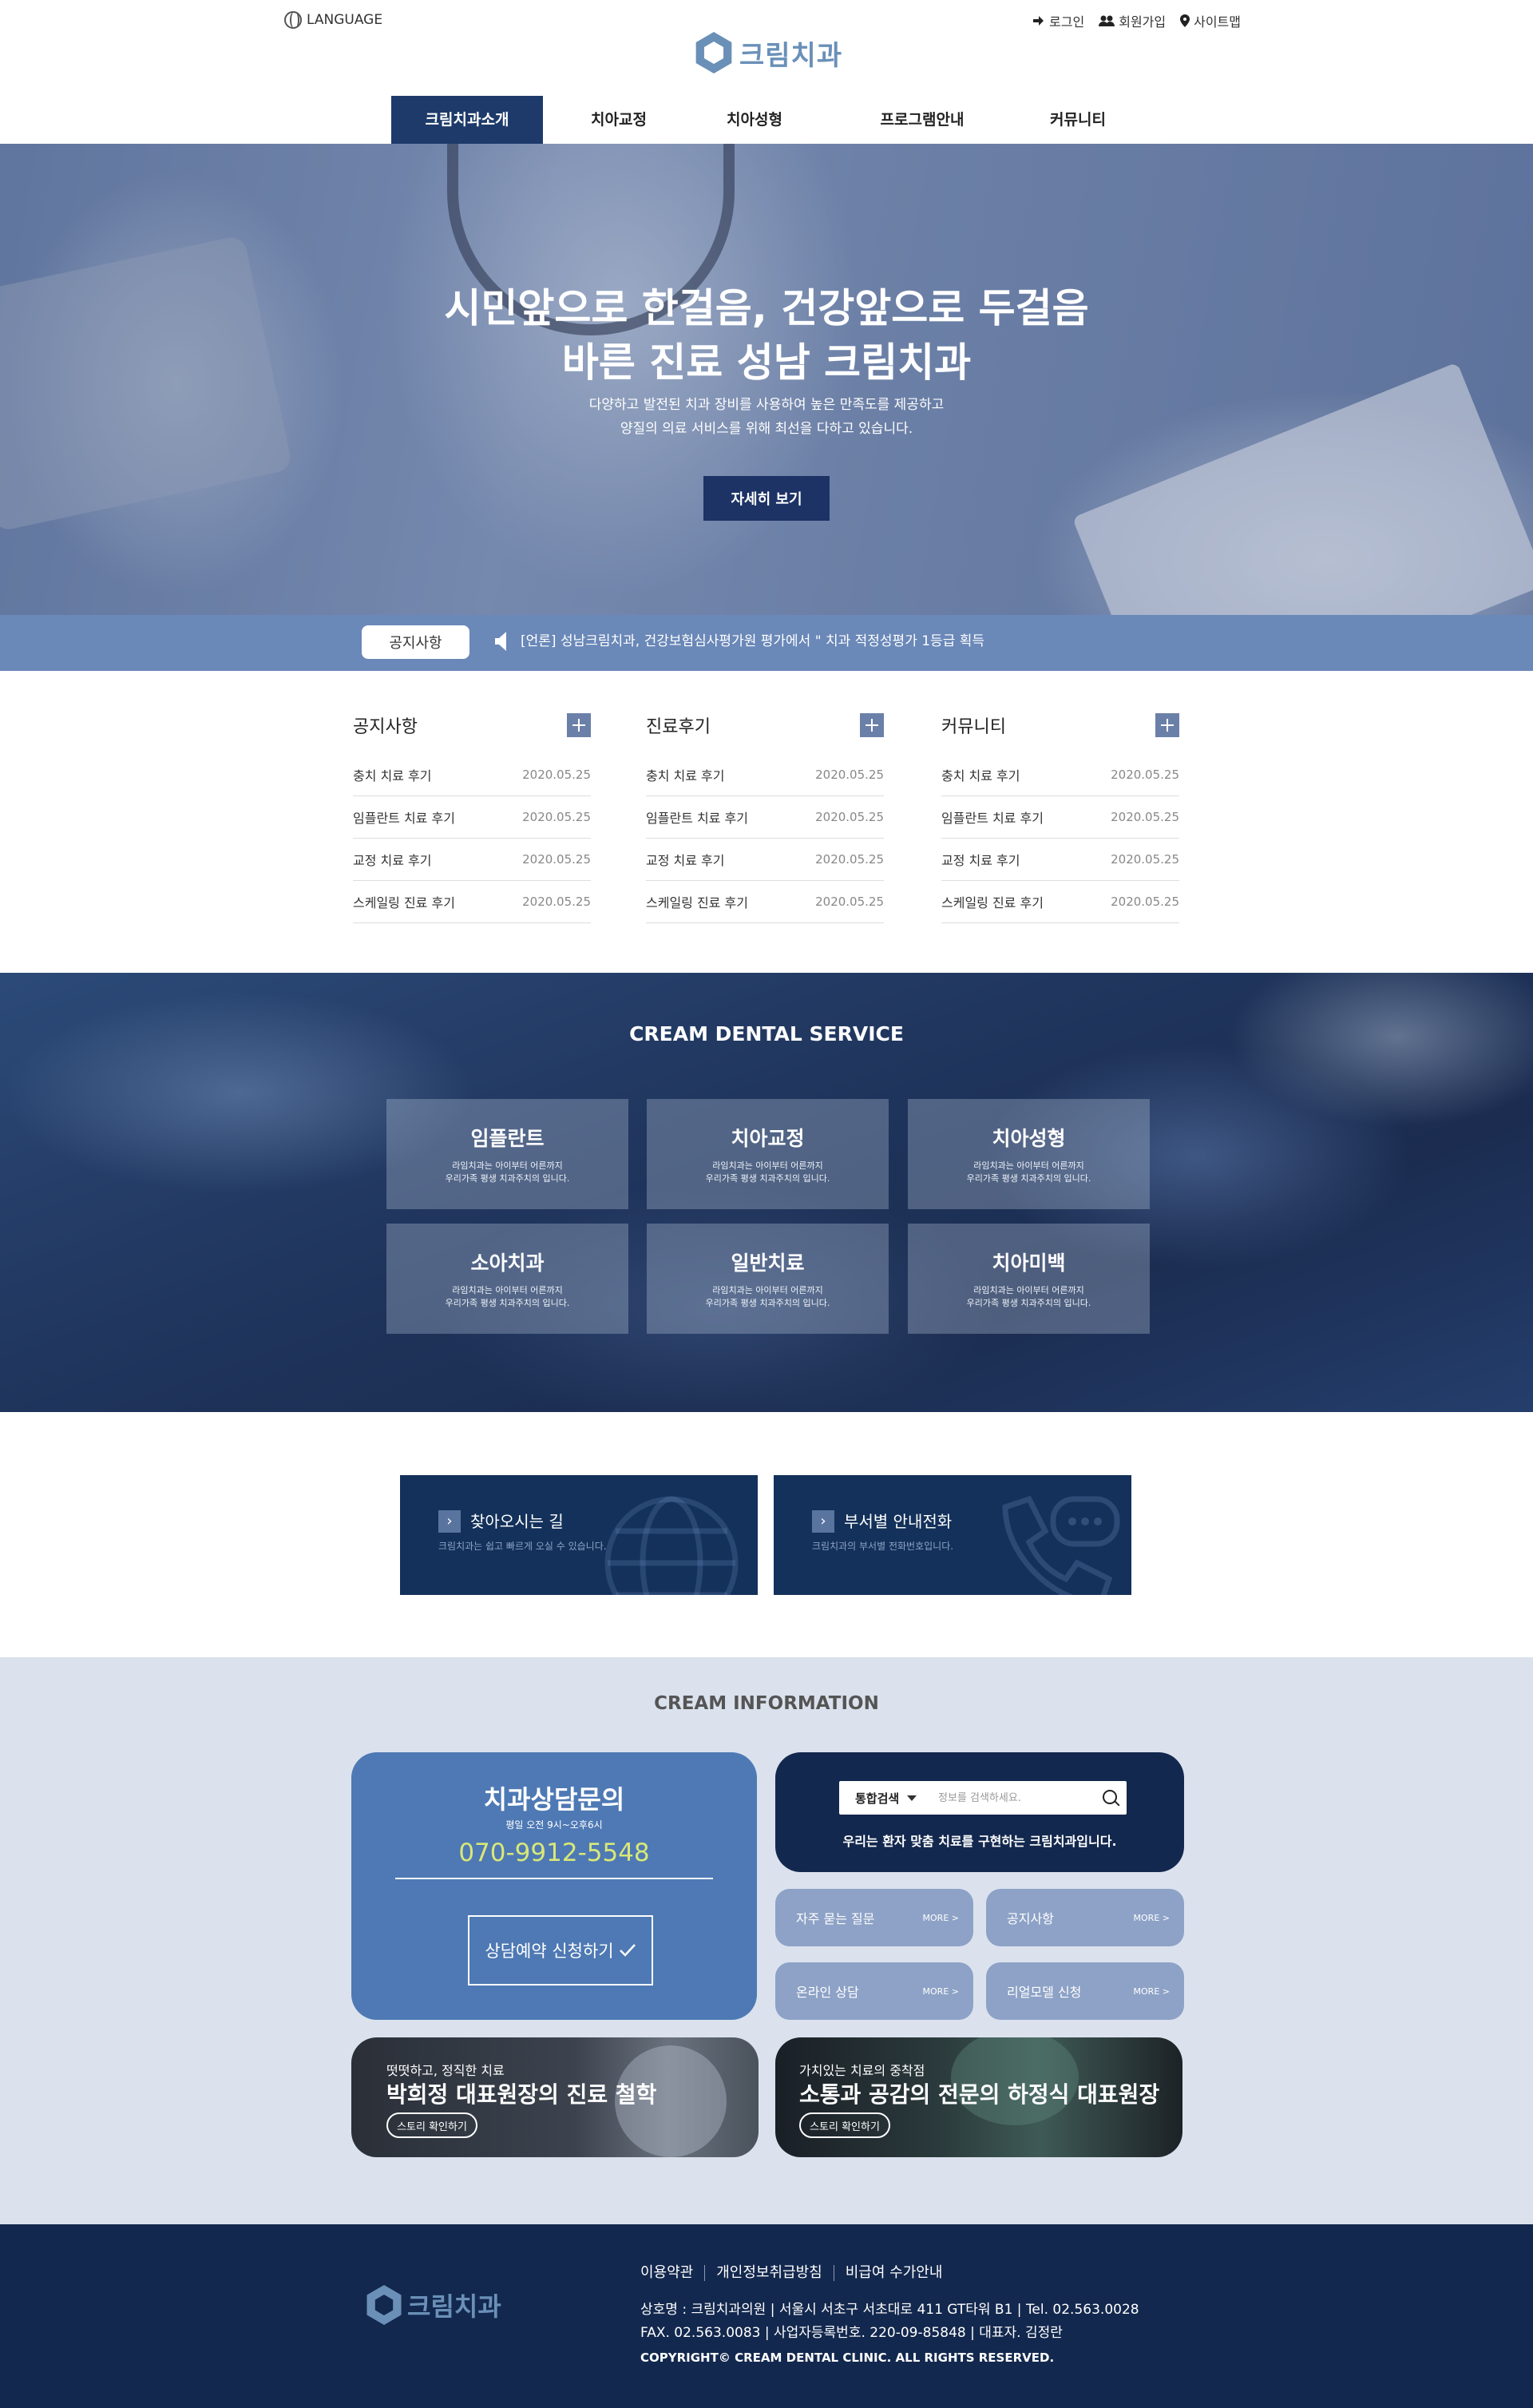  I want to click on main-navigation: 크림치과소개 치아교정 치아성형 프로그램안내 커뮤니티, so click(758, 120).